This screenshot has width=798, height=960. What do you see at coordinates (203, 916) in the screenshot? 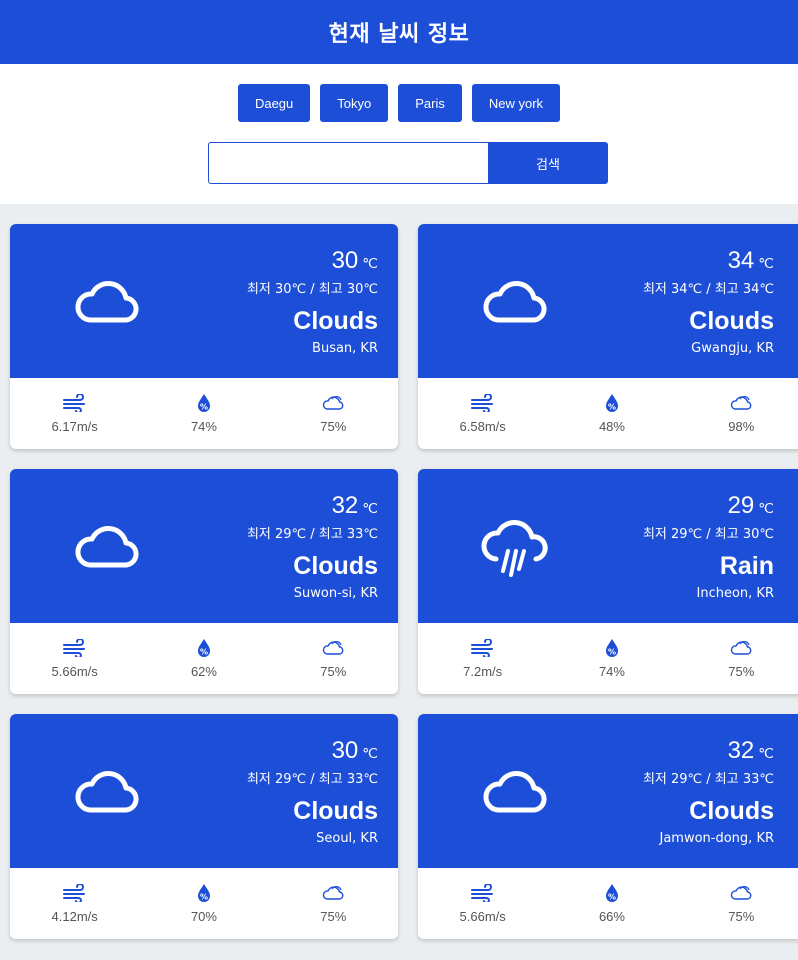
I see `humidity-value: 70%` at bounding box center [203, 916].